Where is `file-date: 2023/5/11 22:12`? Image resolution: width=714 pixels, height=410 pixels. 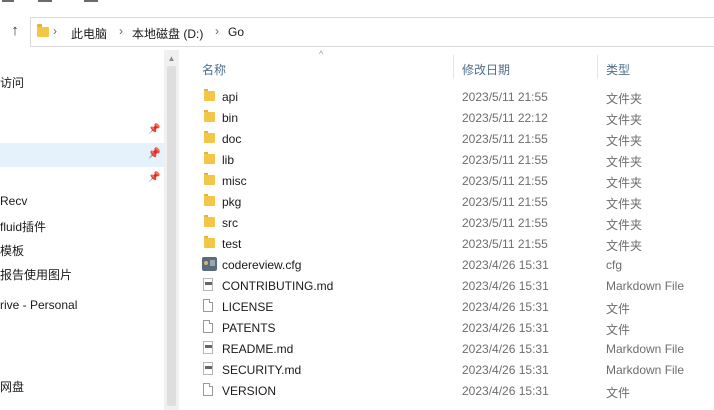
file-date: 2023/5/11 22:12 is located at coordinates (505, 118).